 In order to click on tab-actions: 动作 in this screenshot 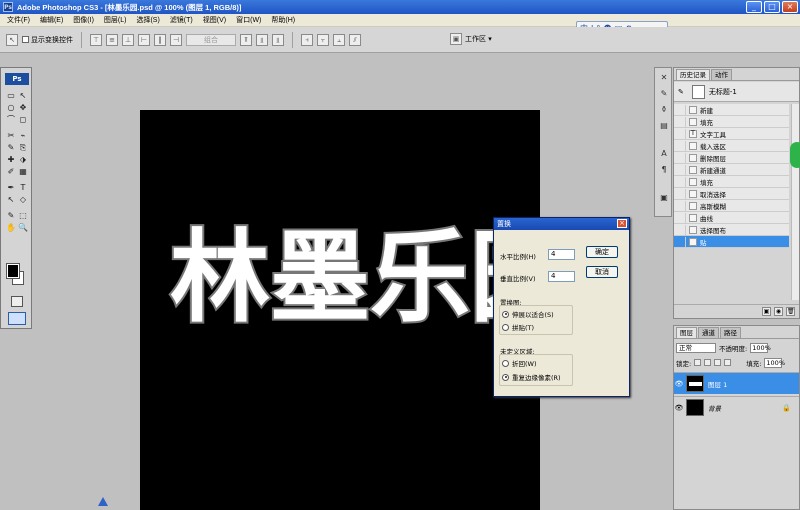, I will do `click(721, 74)`.